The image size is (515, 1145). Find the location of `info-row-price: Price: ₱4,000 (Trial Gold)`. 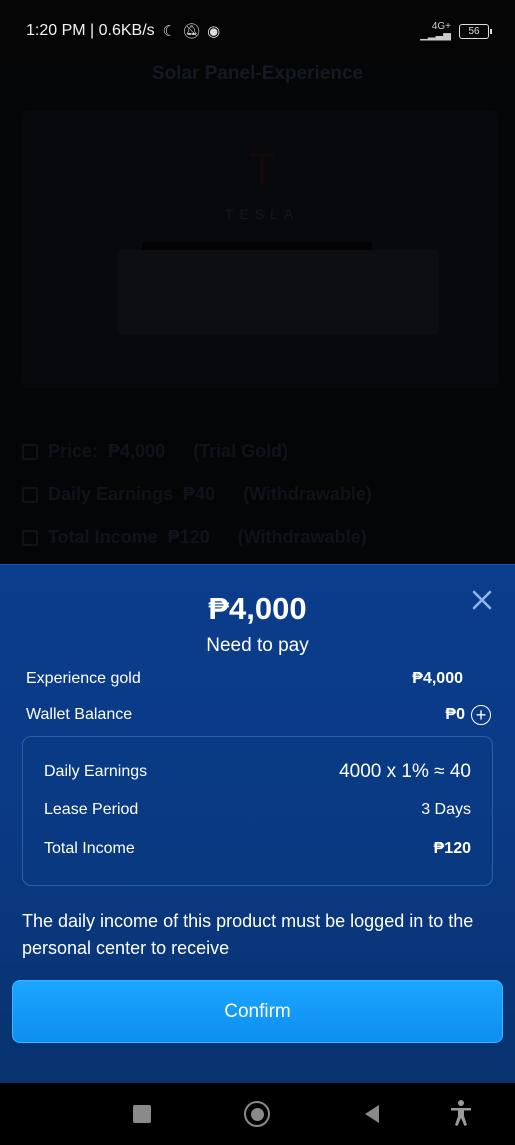

info-row-price: Price: ₱4,000 (Trial Gold) is located at coordinates (257, 451).